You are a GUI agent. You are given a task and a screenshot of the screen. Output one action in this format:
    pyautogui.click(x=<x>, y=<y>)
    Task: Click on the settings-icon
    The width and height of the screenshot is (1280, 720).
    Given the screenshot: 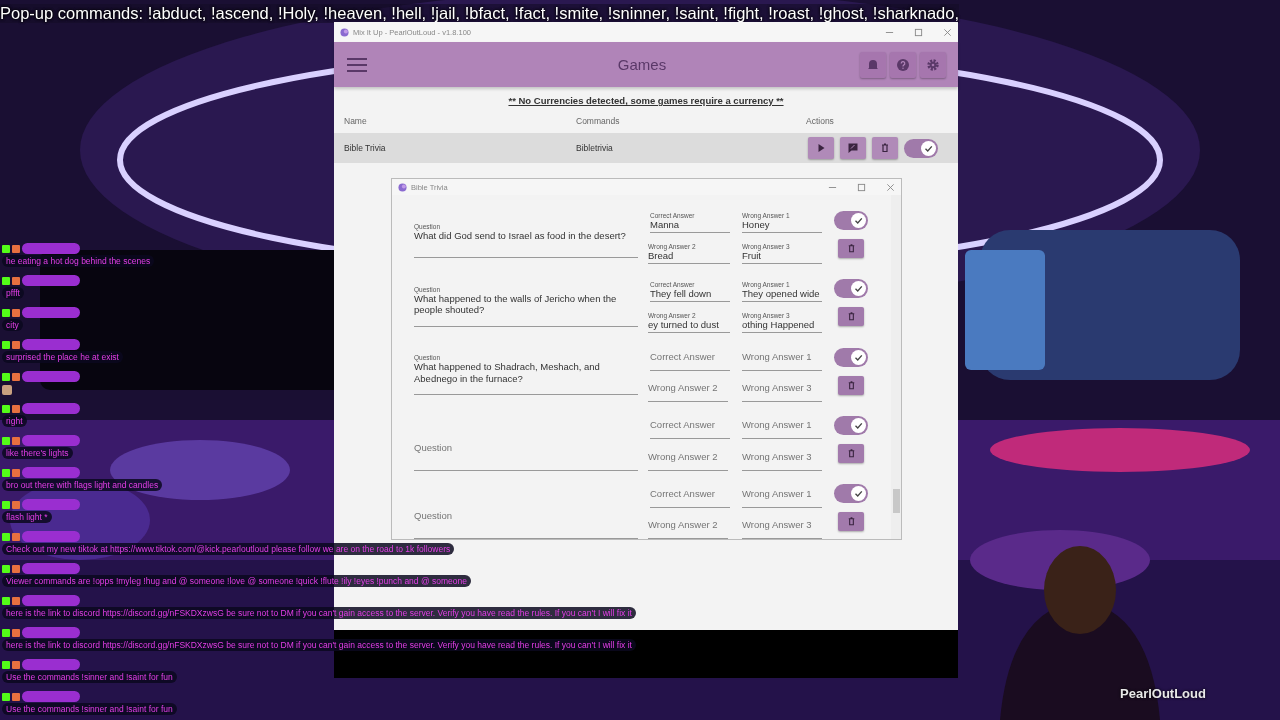 What is the action you would take?
    pyautogui.click(x=933, y=64)
    